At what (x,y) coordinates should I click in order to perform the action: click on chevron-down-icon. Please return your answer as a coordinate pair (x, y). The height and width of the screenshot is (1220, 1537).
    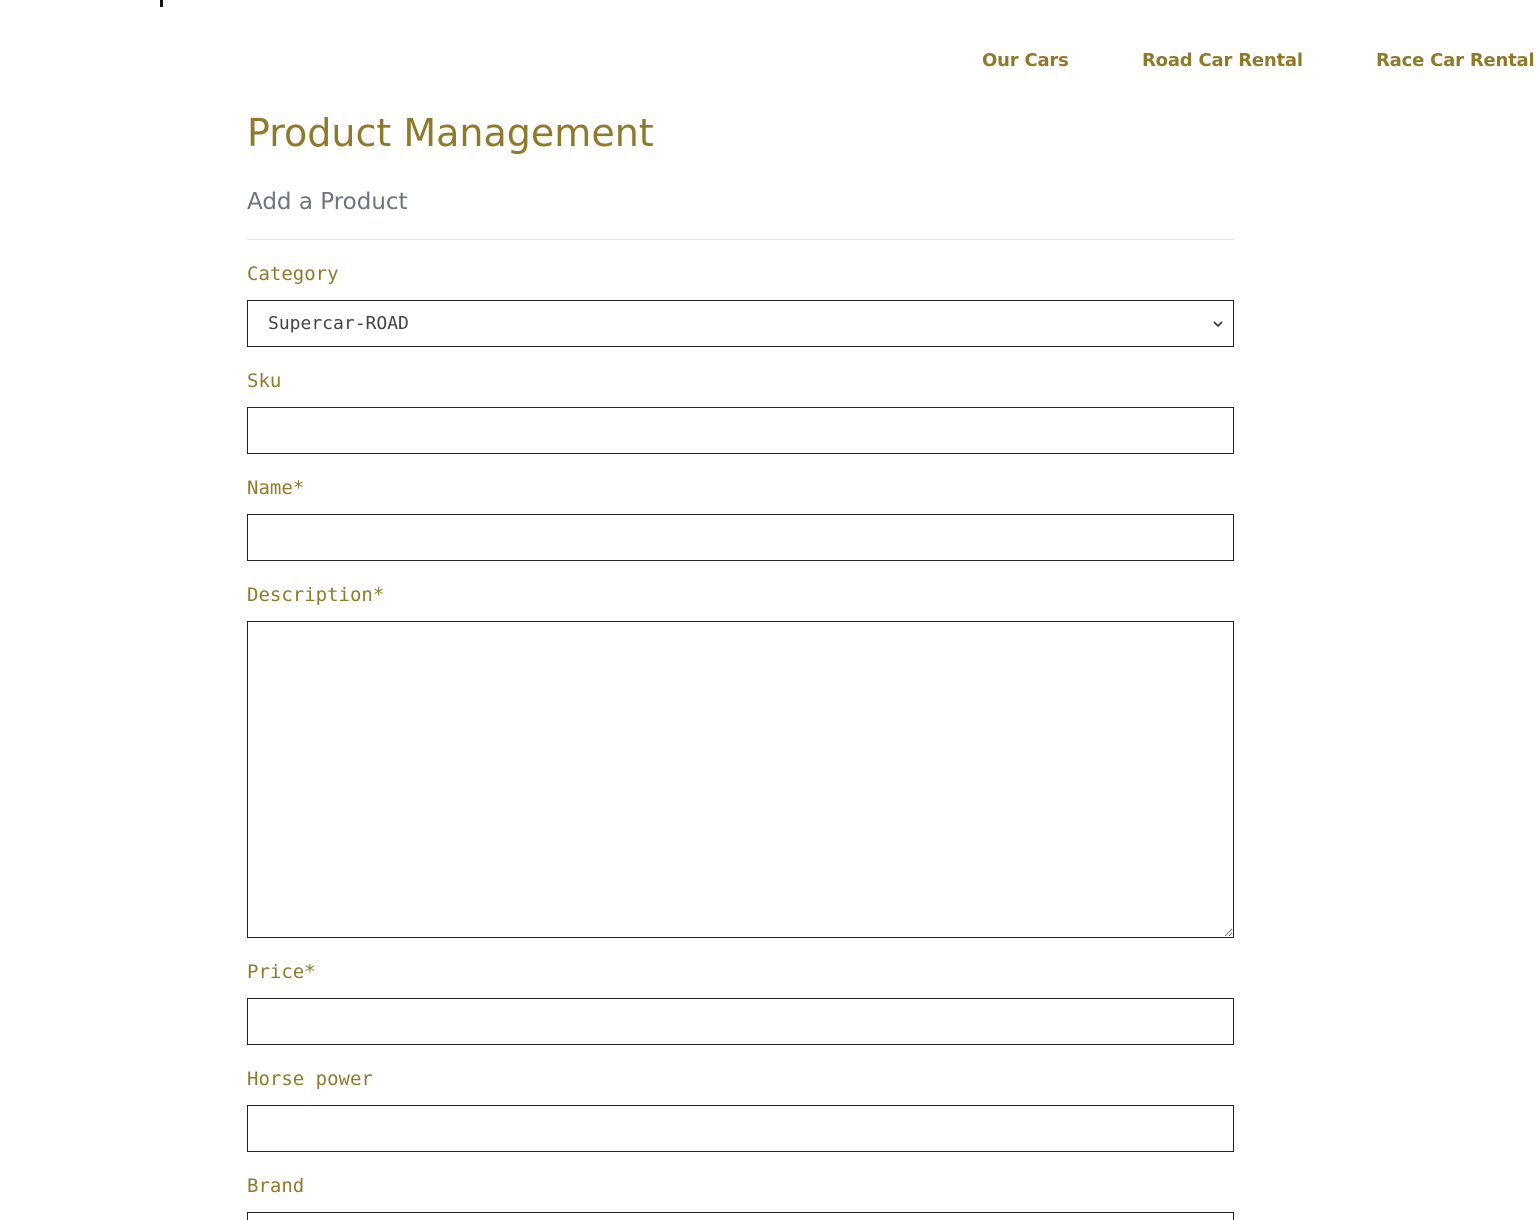
    Looking at the image, I should click on (1218, 324).